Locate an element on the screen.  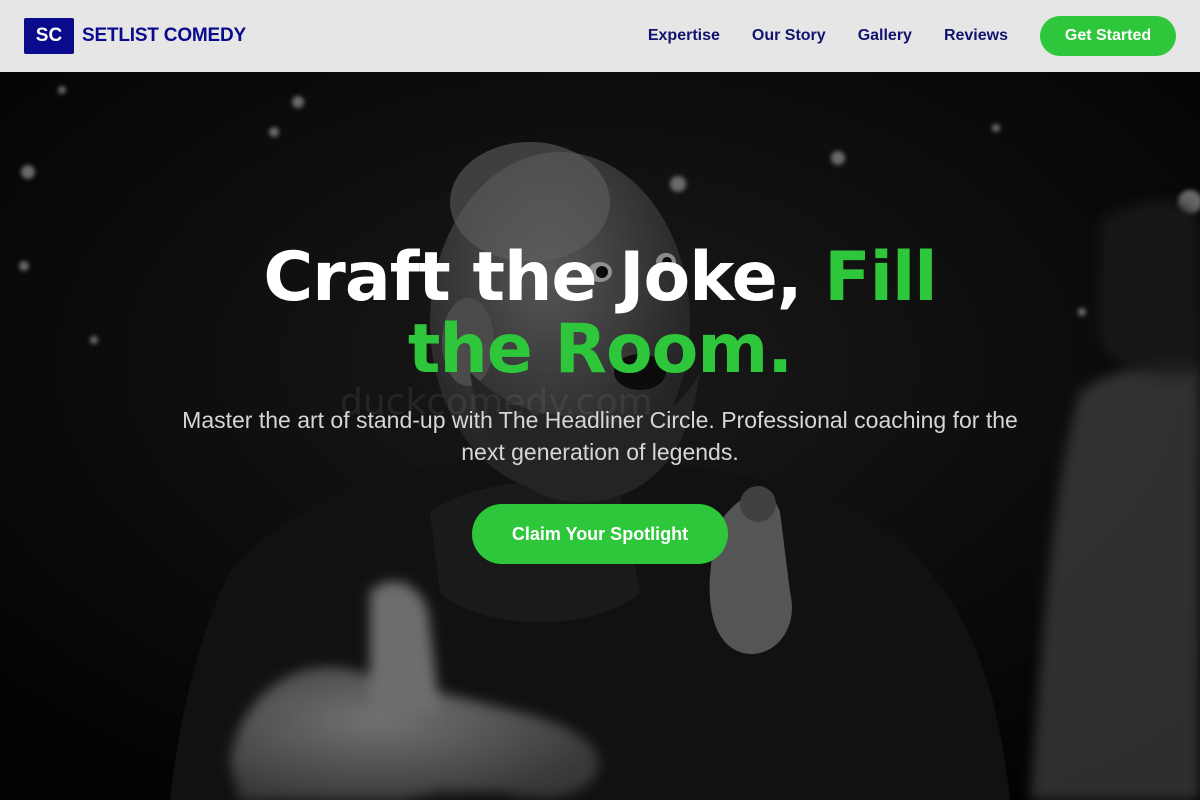
nav-link-expertise: Expertise is located at coordinates (684, 36).